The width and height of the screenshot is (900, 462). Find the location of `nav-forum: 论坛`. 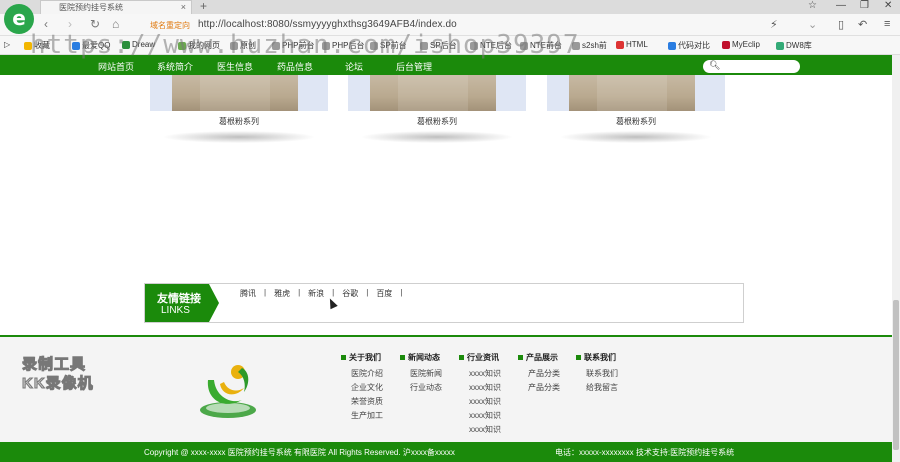

nav-forum: 论坛 is located at coordinates (354, 66).